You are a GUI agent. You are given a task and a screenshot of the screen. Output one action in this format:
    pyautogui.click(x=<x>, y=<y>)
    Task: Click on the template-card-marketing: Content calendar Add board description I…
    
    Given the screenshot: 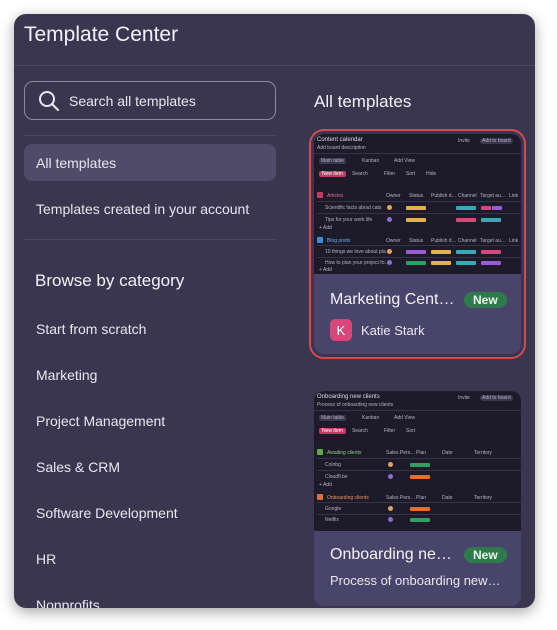 What is the action you would take?
    pyautogui.click(x=417, y=244)
    